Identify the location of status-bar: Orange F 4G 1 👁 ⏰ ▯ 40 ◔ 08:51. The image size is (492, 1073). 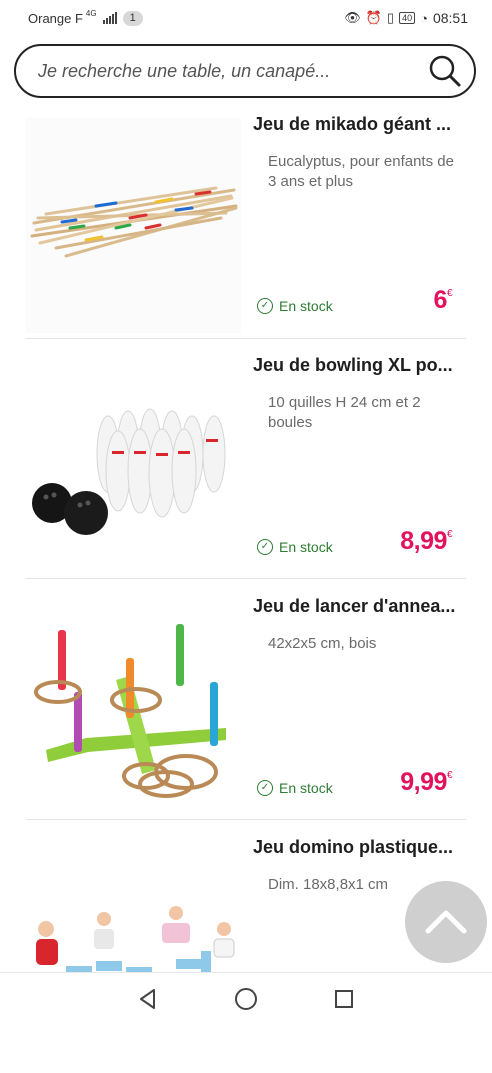
(246, 18).